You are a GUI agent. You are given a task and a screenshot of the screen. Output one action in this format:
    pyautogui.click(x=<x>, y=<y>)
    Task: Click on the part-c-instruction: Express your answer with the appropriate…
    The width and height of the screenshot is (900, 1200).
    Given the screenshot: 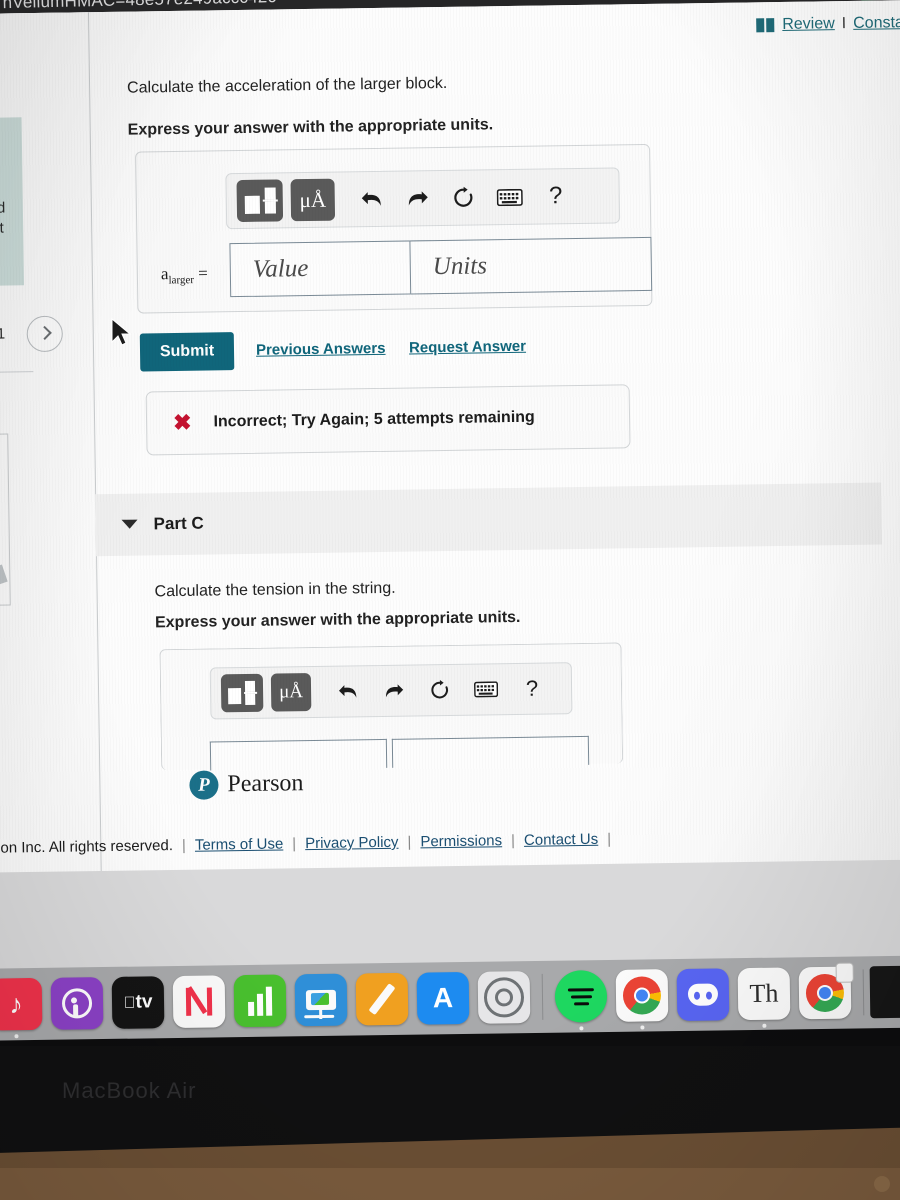 What is the action you would take?
    pyautogui.click(x=337, y=620)
    